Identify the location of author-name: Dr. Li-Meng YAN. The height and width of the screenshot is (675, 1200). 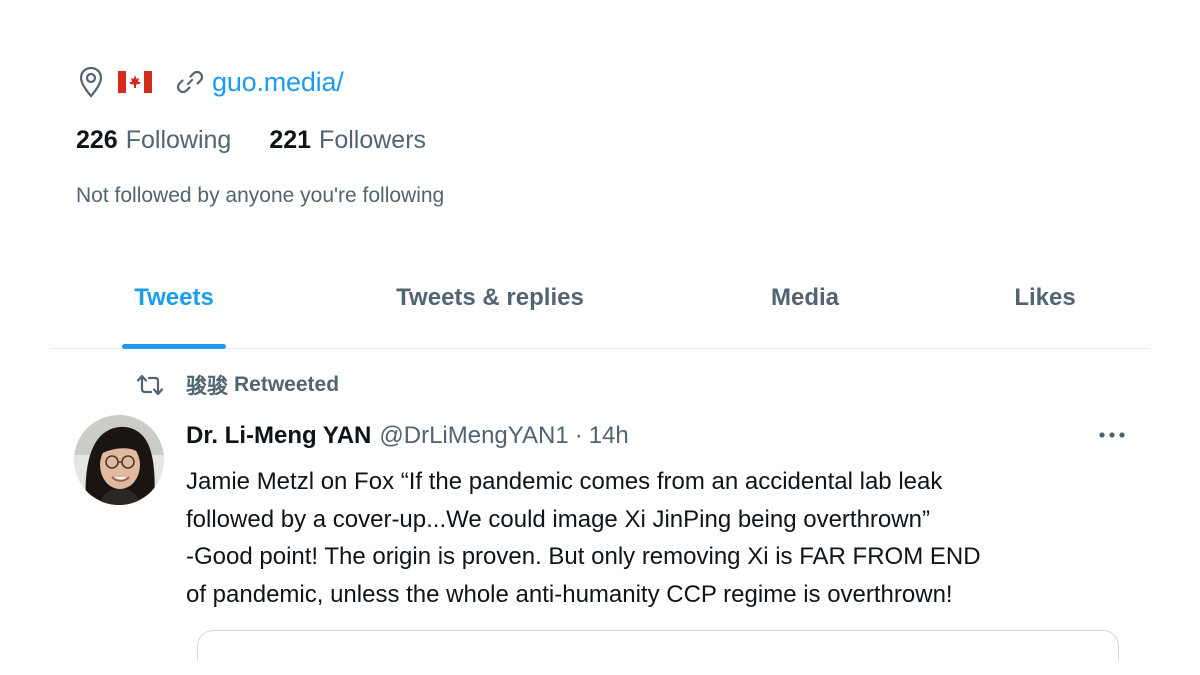
(278, 436).